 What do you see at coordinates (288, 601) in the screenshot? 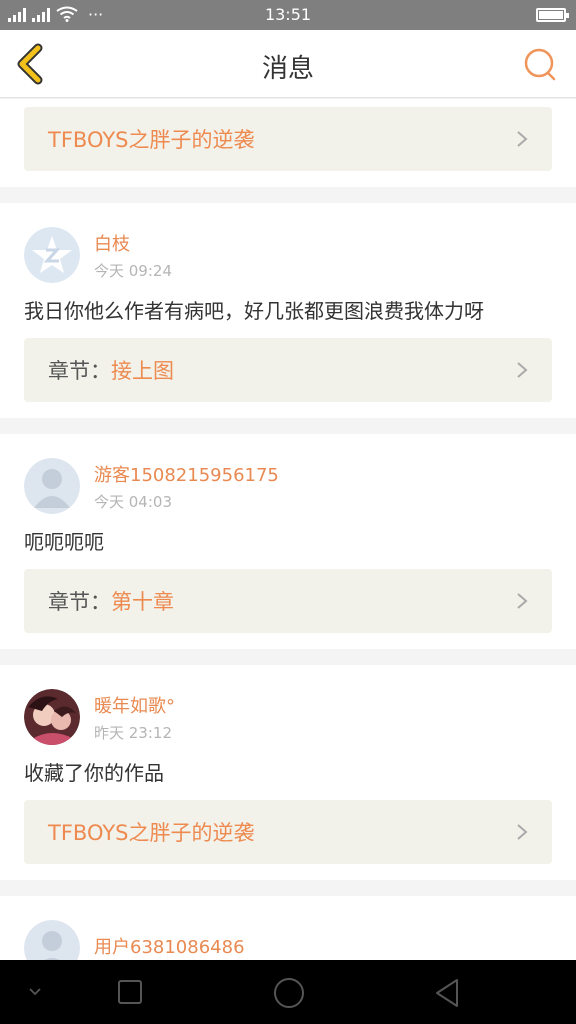
I see `chapter-link: 章节： 第十章` at bounding box center [288, 601].